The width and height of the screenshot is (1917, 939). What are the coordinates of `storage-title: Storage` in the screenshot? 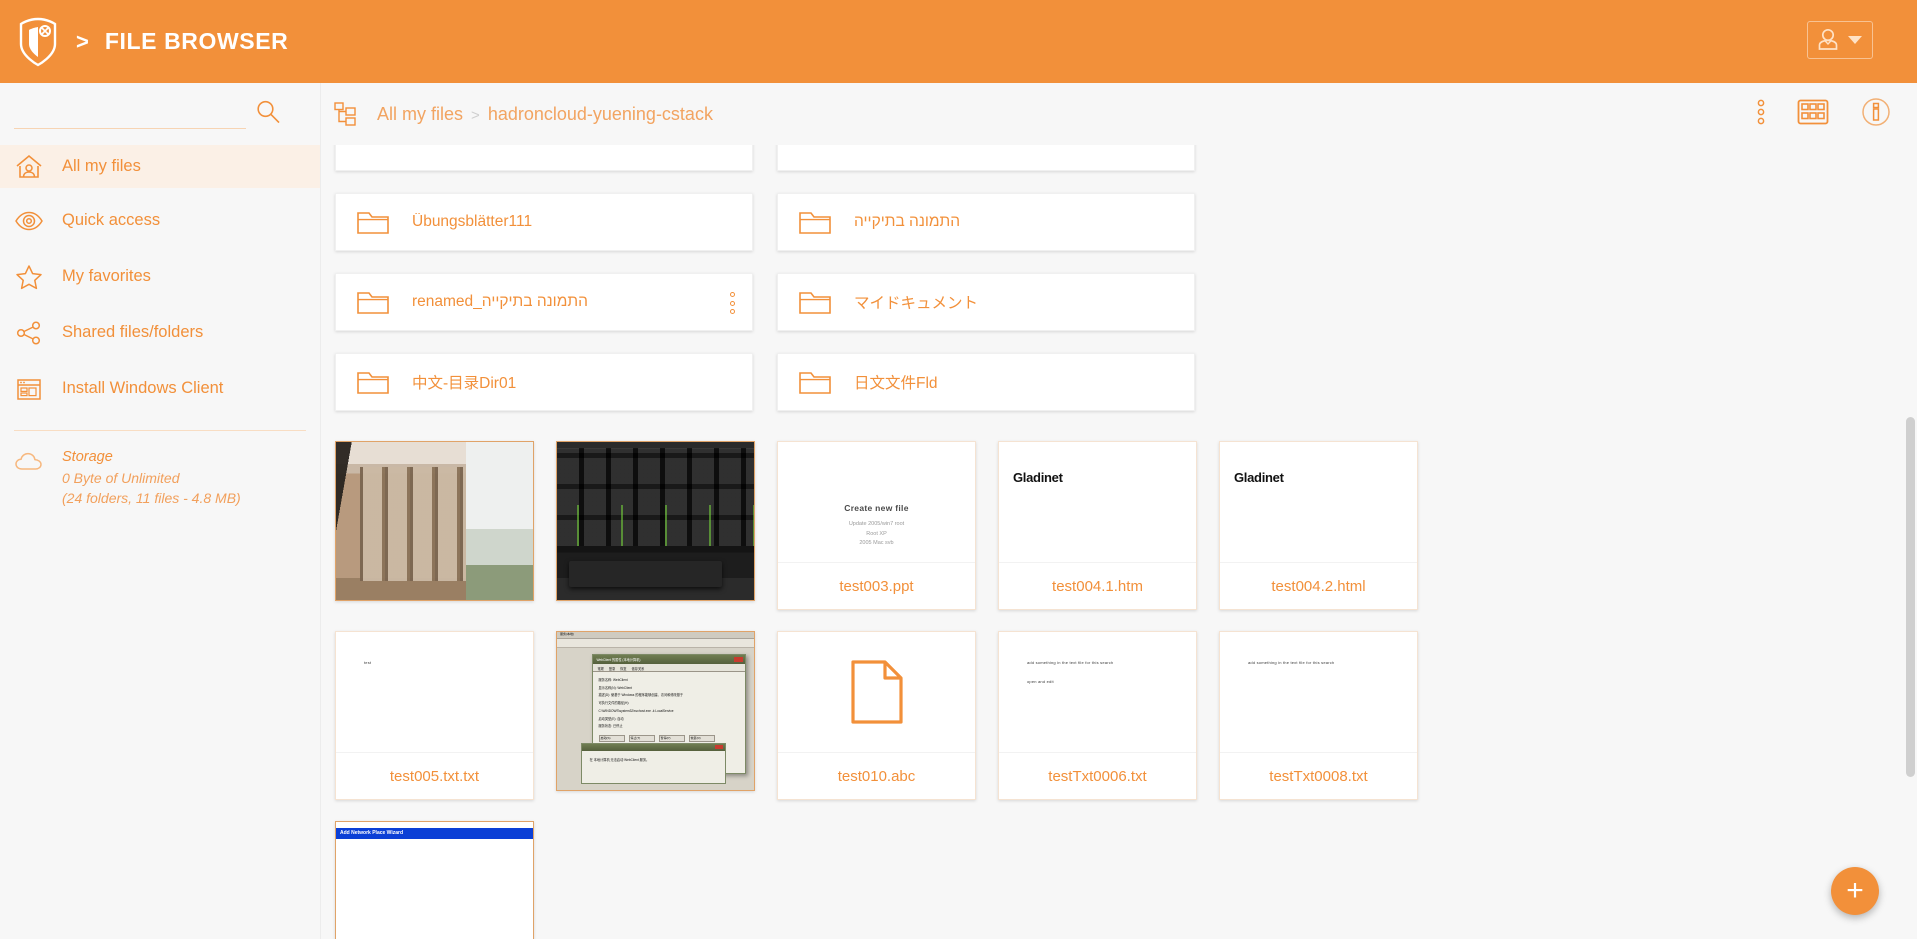 It's located at (87, 457).